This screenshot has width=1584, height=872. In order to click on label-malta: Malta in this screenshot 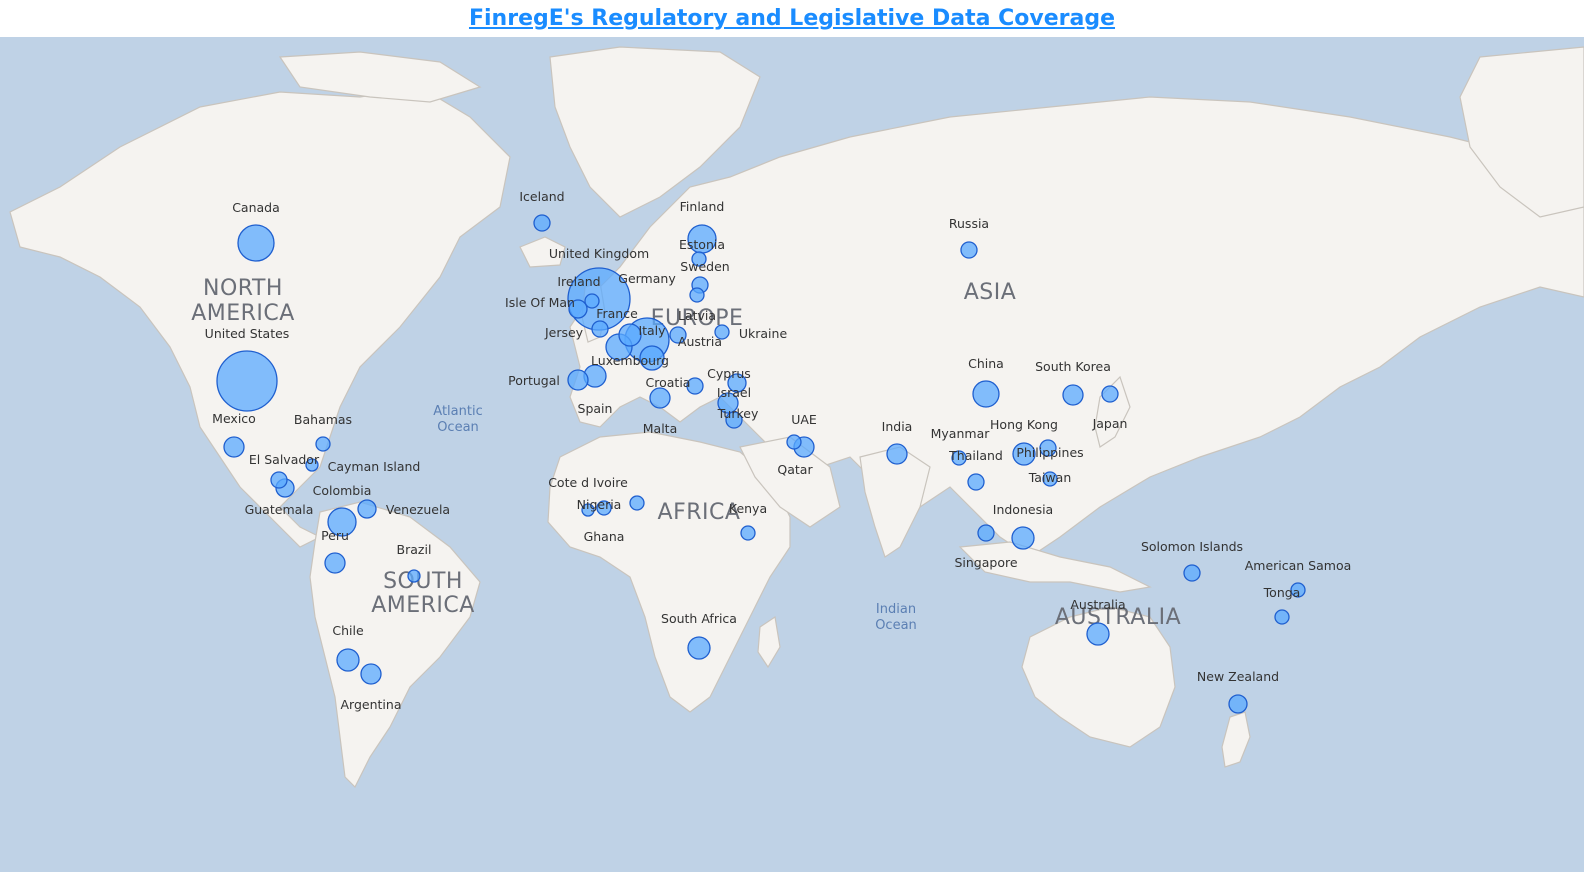, I will do `click(660, 428)`.